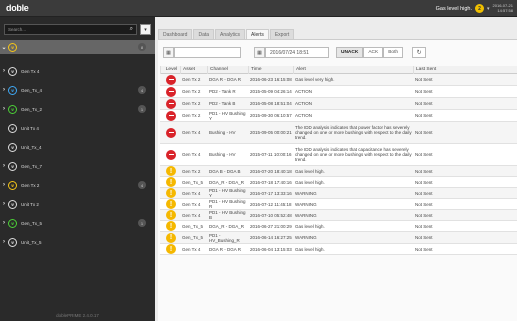 Image resolution: width=517 pixels, height=321 pixels. What do you see at coordinates (77, 109) in the screenshot?
I see `tree-item: › ☢ Gen_Tx_2 1` at bounding box center [77, 109].